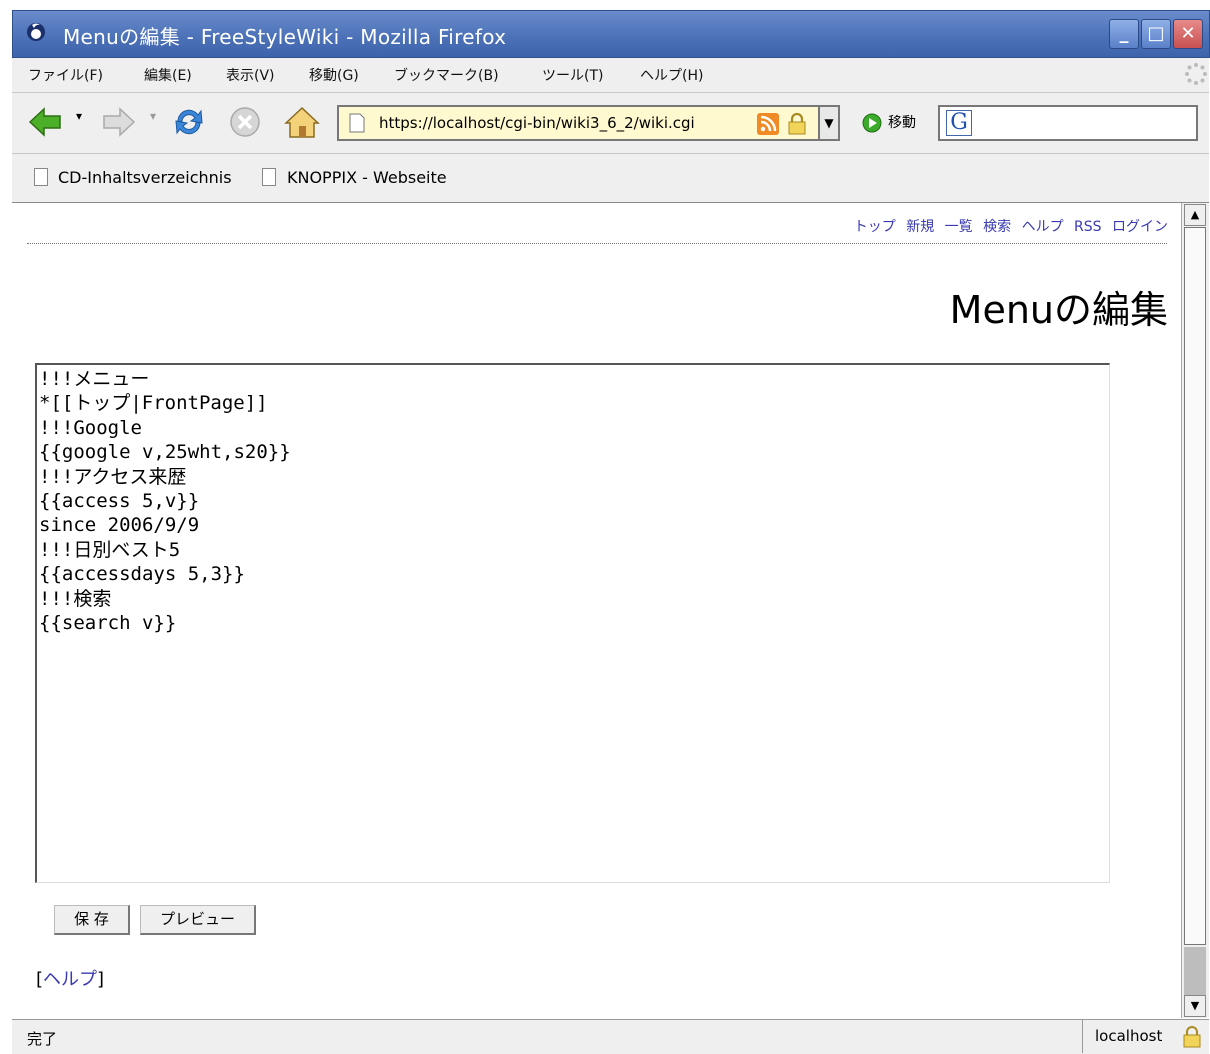 Image resolution: width=1210 pixels, height=1054 pixels. Describe the element at coordinates (1088, 227) in the screenshot. I see `nav-link-rss: RSS` at that location.